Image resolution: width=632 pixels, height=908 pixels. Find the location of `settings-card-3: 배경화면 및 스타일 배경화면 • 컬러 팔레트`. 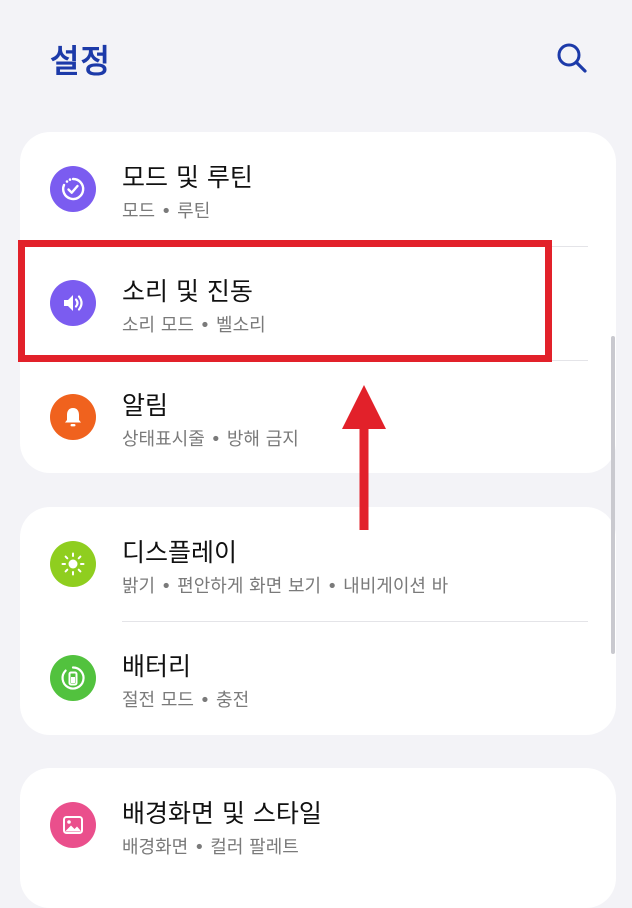

settings-card-3: 배경화면 및 스타일 배경화면 • 컬러 팔레트 is located at coordinates (318, 838).